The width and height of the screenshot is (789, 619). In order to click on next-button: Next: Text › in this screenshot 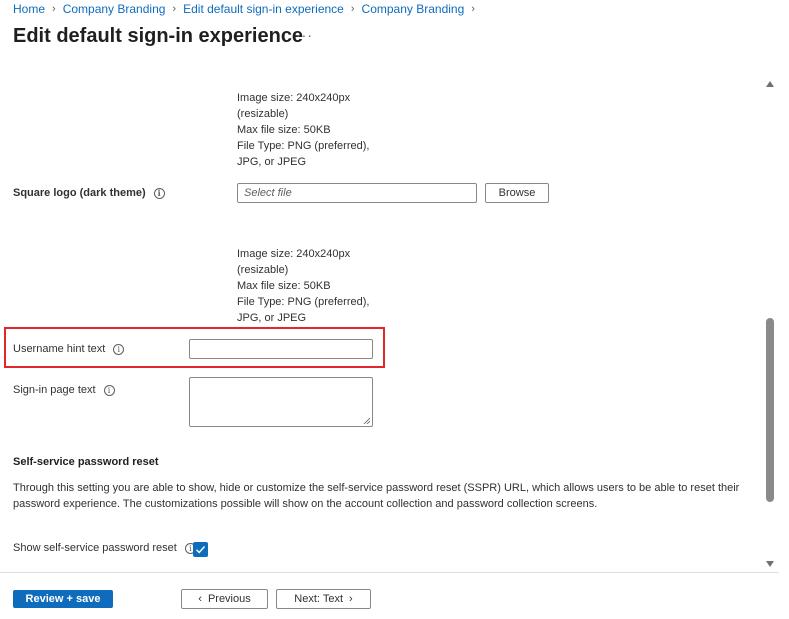, I will do `click(323, 599)`.